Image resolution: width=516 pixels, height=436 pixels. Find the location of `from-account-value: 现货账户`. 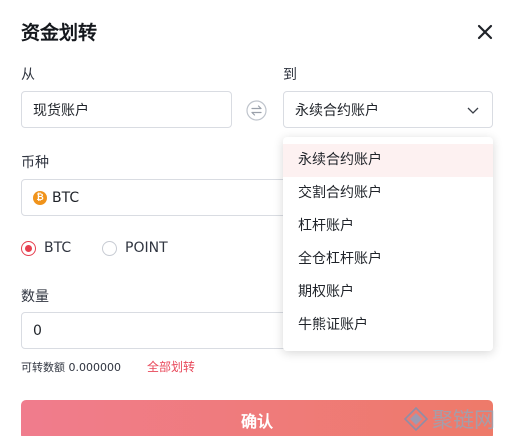

from-account-value: 现货账户 is located at coordinates (61, 110).